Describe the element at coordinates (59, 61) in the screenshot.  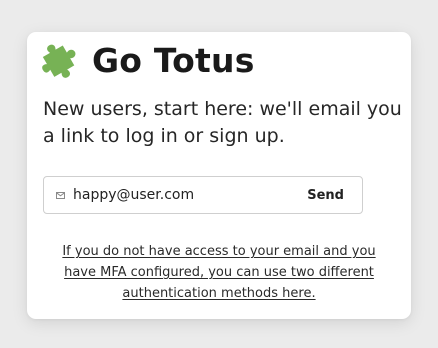
I see `puzzle-piece-icon` at that location.